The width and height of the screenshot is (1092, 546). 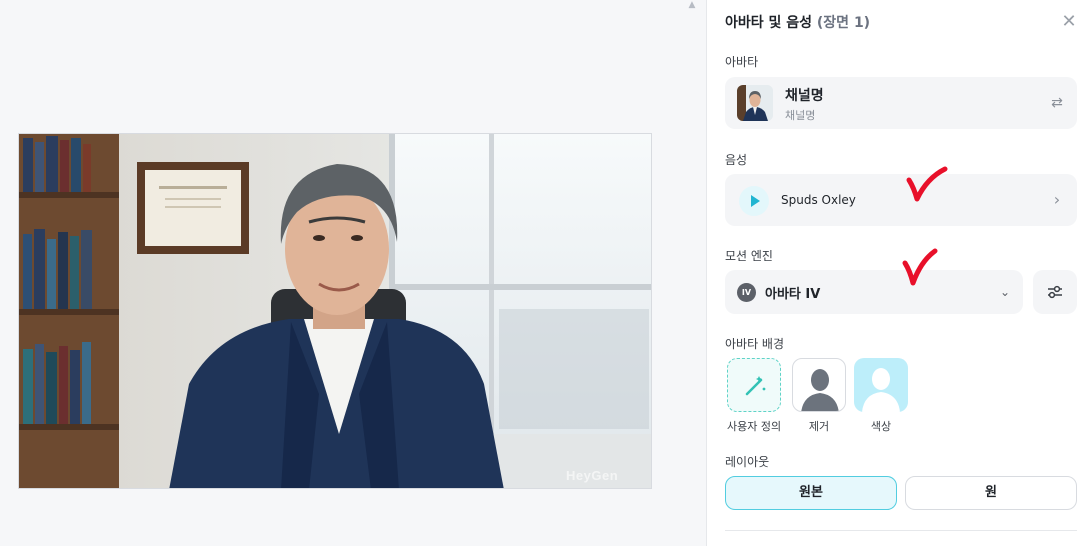 I want to click on chevron-right-icon: ›, so click(x=1057, y=199).